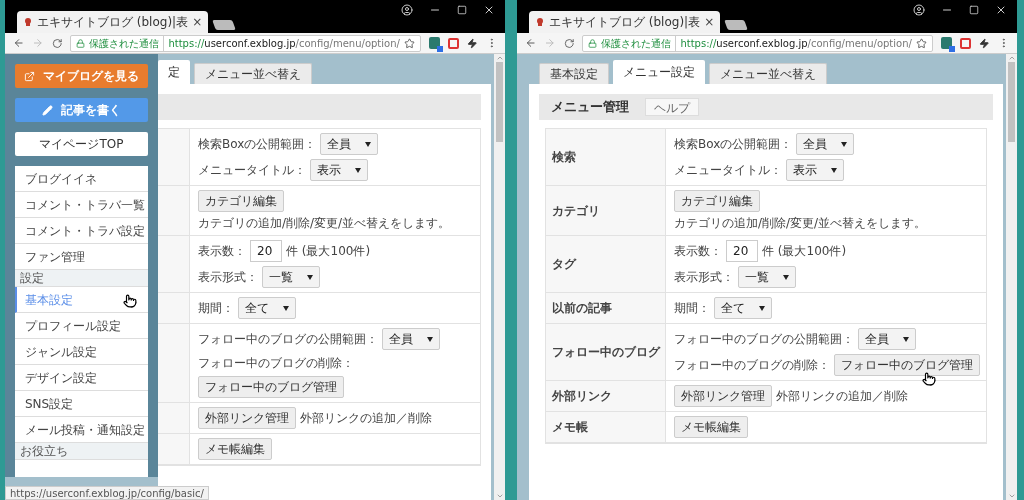 This screenshot has height=500, width=1024. Describe the element at coordinates (174, 72) in the screenshot. I see `settings-tab: 定` at that location.